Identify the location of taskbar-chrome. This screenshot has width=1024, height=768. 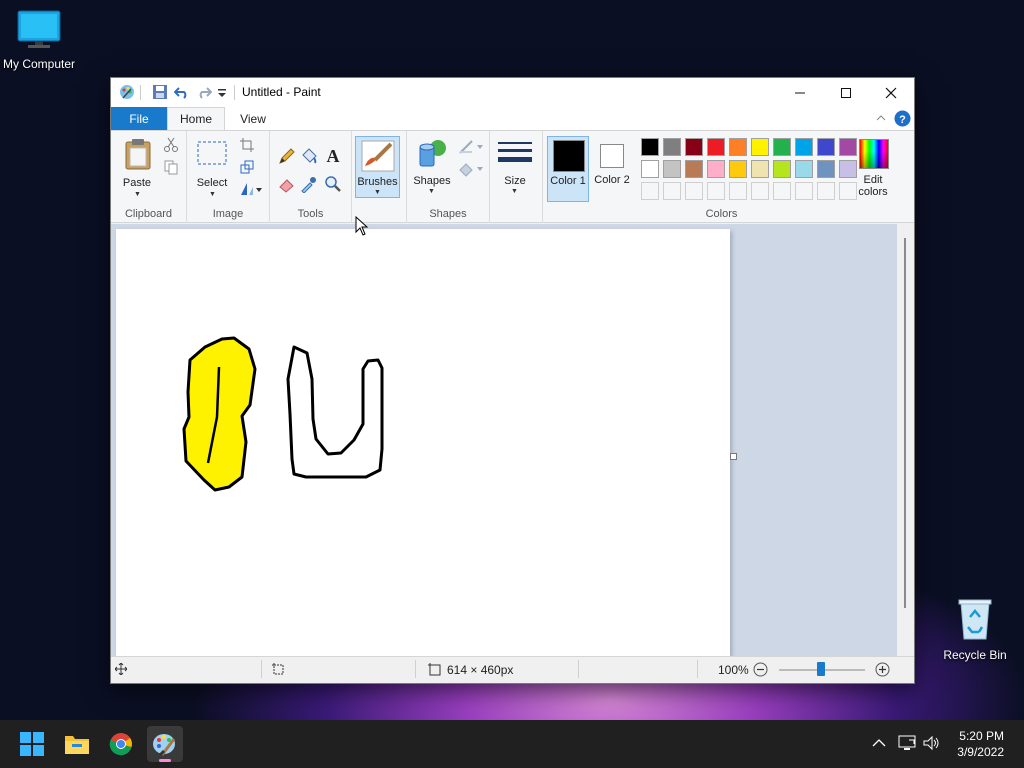
(121, 744).